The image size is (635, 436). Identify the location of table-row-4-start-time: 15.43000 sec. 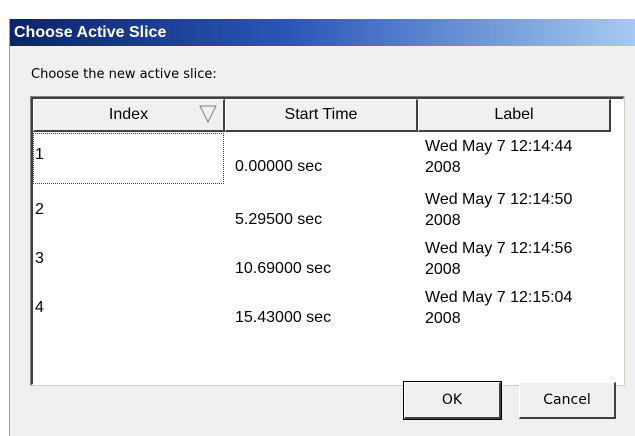
(325, 318).